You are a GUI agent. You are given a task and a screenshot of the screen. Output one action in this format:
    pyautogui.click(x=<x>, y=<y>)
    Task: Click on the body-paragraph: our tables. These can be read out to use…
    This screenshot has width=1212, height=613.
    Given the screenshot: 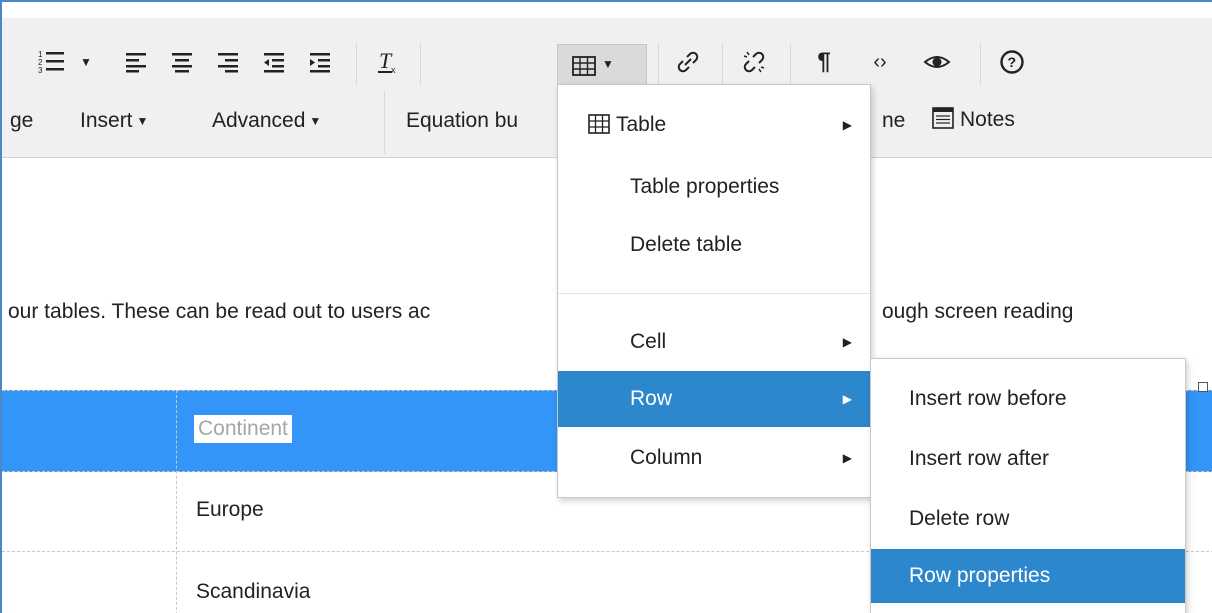 What is the action you would take?
    pyautogui.click(x=219, y=312)
    